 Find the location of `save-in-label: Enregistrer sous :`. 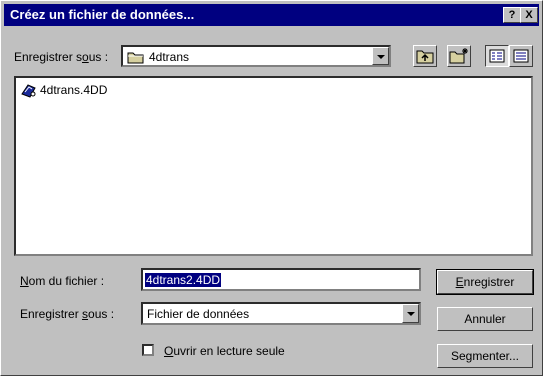

save-in-label: Enregistrer sous : is located at coordinates (61, 57).